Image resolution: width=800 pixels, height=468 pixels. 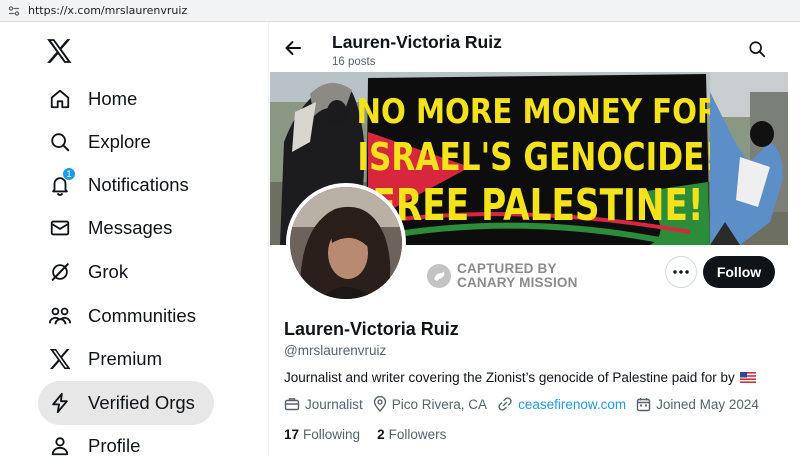 I want to click on follow-button: Follow, so click(x=739, y=272).